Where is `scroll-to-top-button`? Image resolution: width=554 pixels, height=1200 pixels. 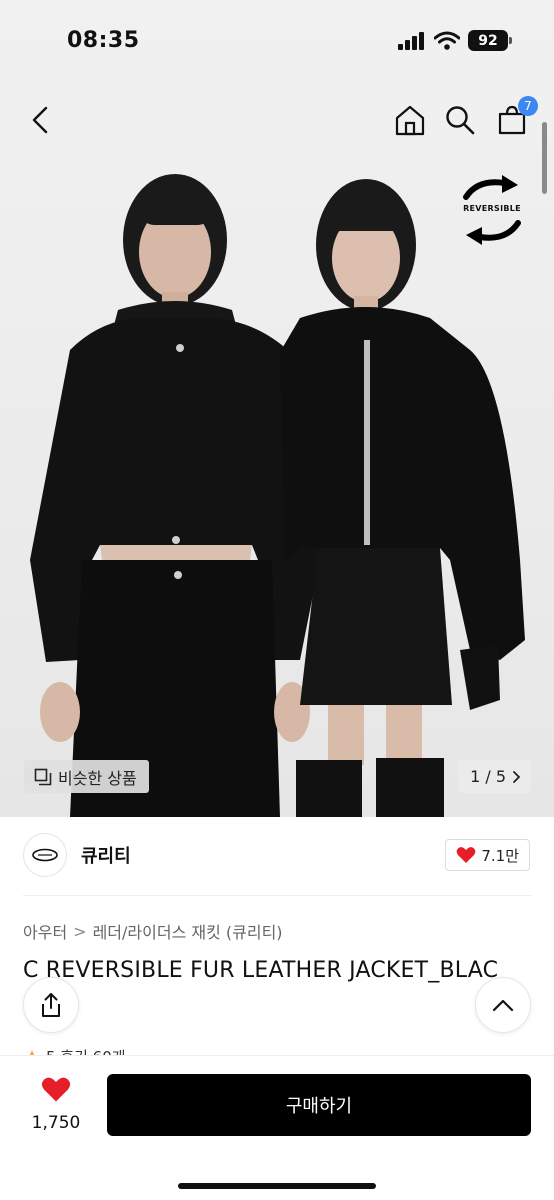
scroll-to-top-button is located at coordinates (503, 1005).